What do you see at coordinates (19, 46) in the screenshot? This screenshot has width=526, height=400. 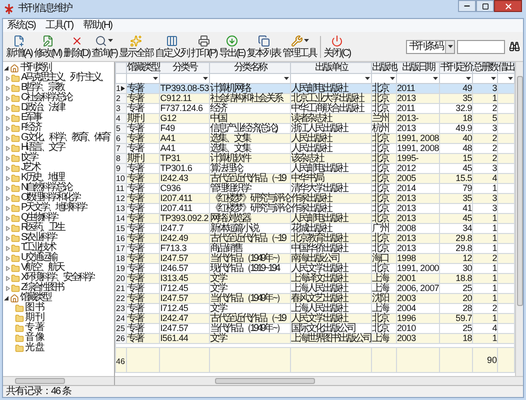 I see `toolbar-button: 新增(A)` at bounding box center [19, 46].